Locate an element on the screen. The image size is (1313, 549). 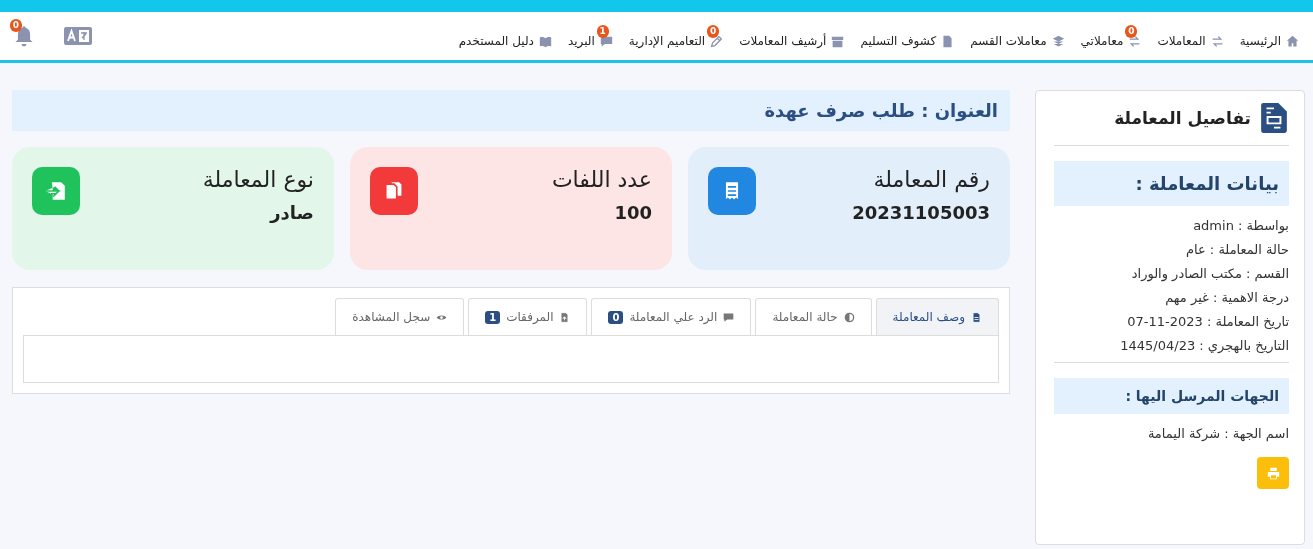
detail-text: تاريخ المعاملة : 2023-11-07 is located at coordinates (1207, 321).